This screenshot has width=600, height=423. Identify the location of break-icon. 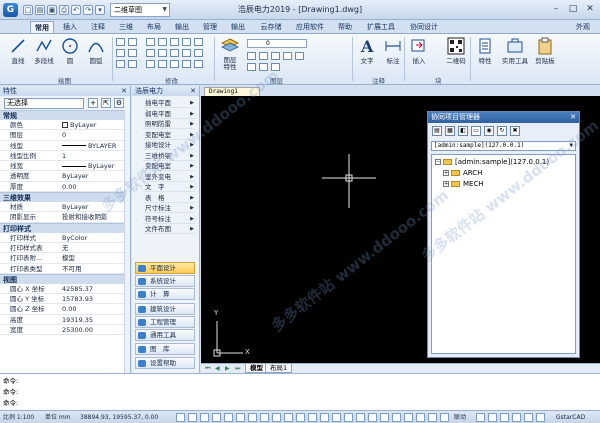
(186, 64).